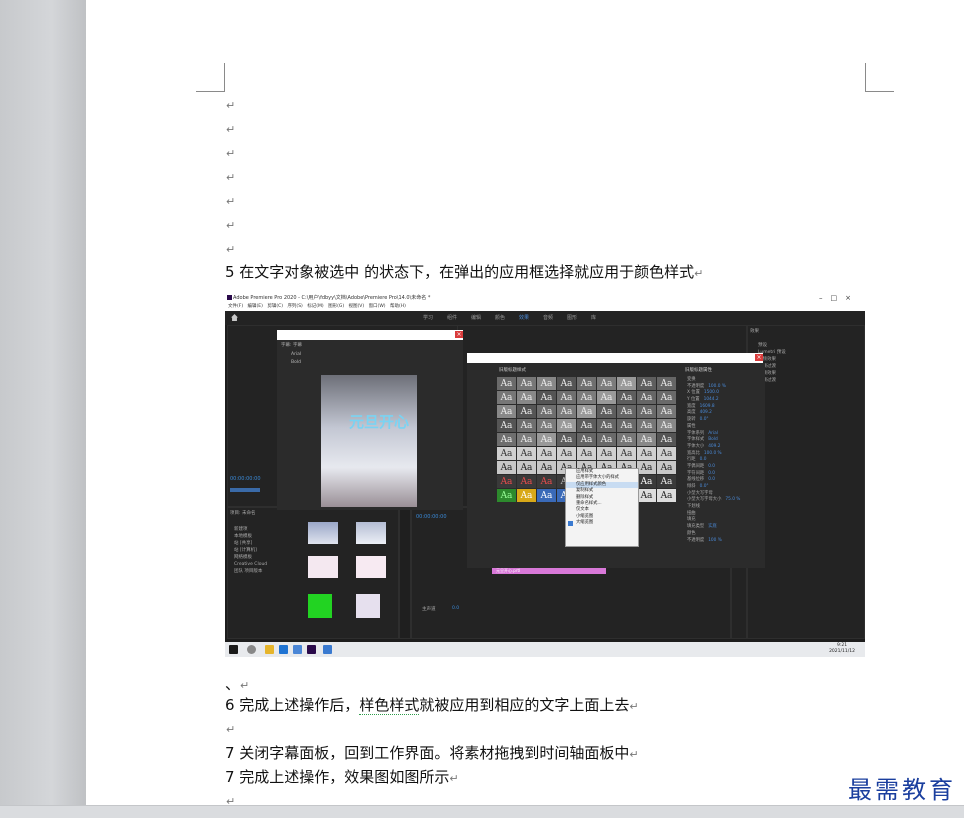 Image resolution: width=964 pixels, height=818 pixels. What do you see at coordinates (250, 529) in the screenshot?
I see `tree-item: 新建项` at bounding box center [250, 529].